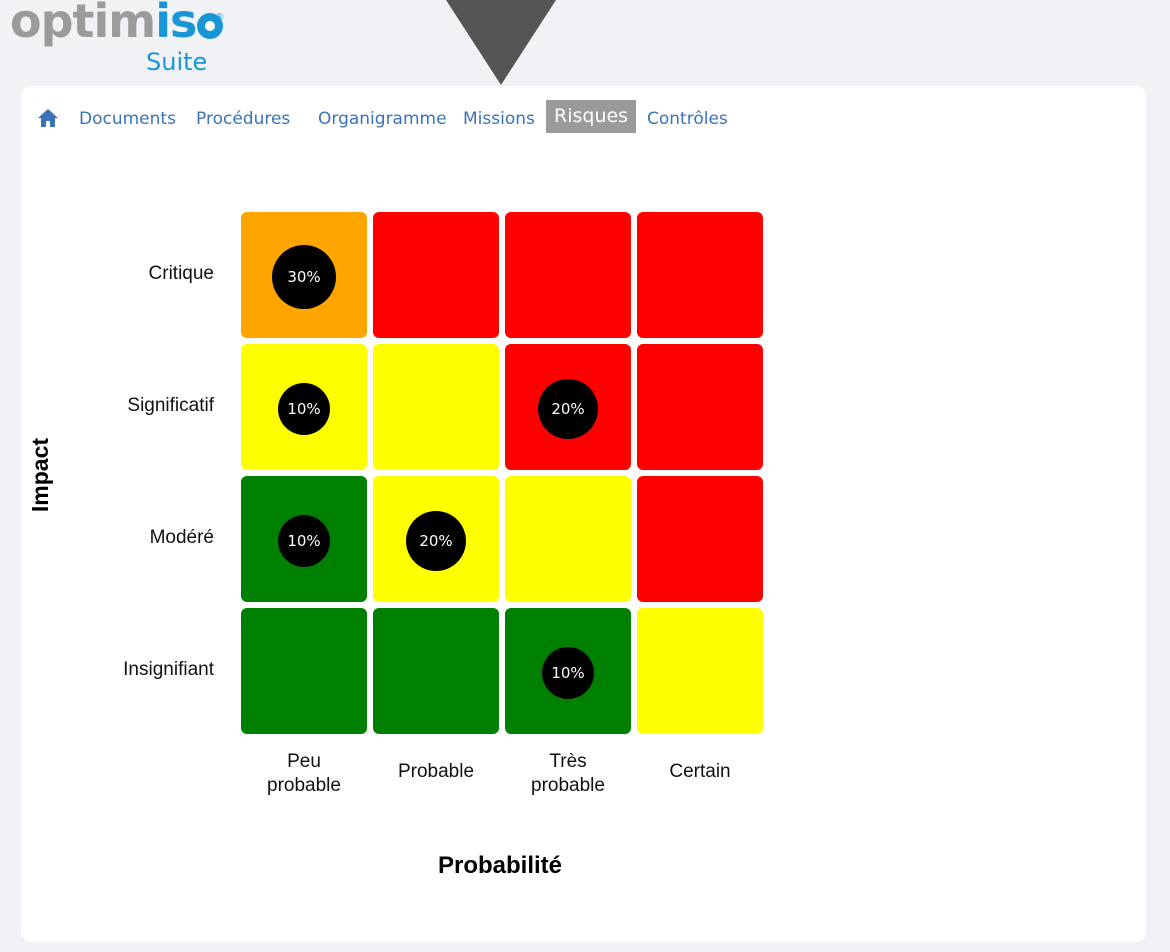 This screenshot has width=1170, height=952. Describe the element at coordinates (83, 24) in the screenshot. I see `logo-text-optim: optim` at that location.